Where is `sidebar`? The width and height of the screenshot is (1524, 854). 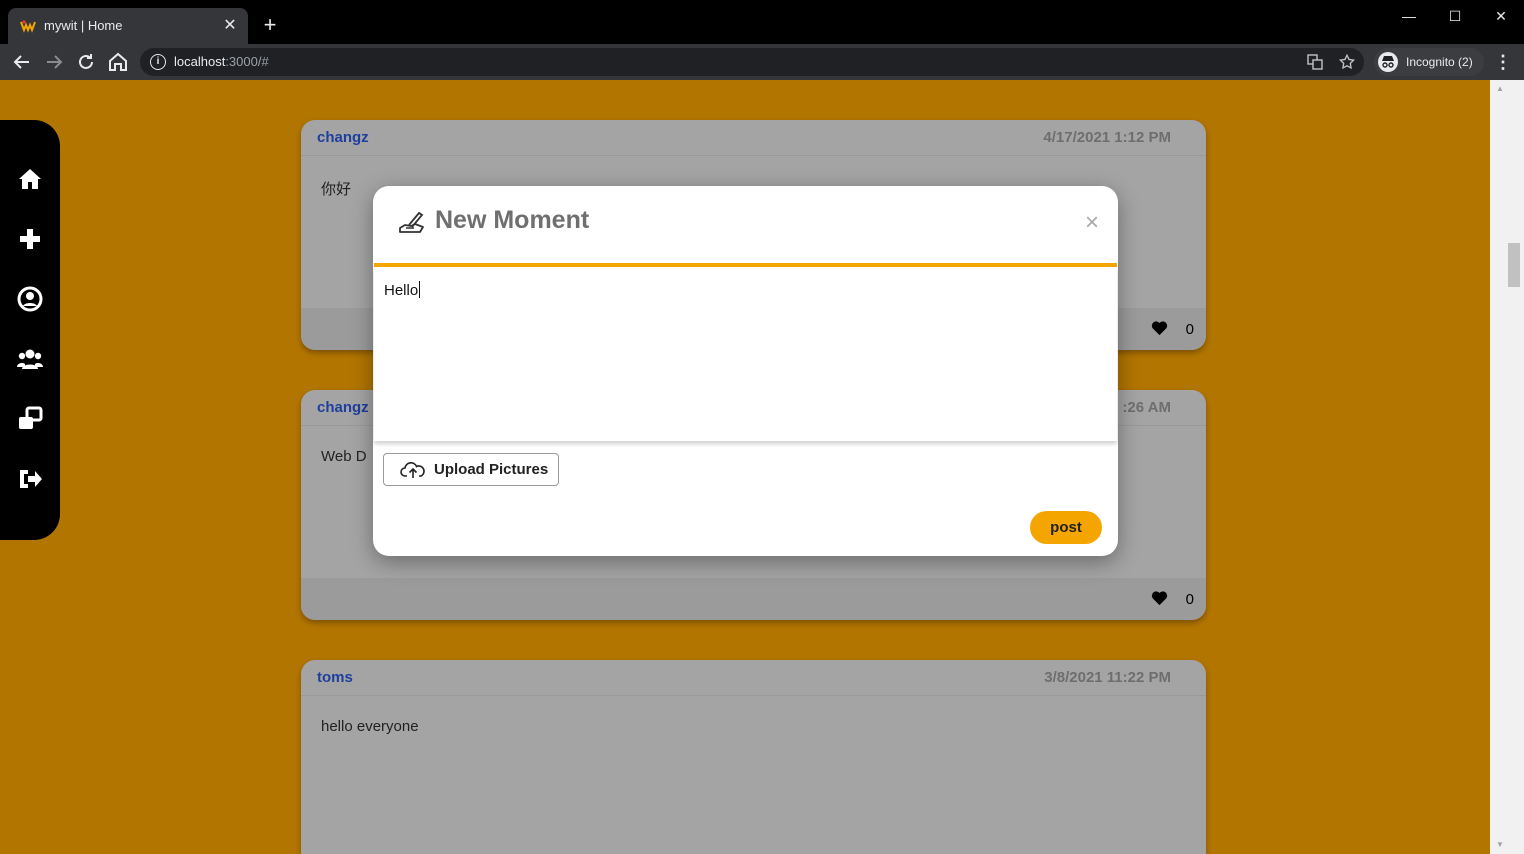
sidebar is located at coordinates (30, 330).